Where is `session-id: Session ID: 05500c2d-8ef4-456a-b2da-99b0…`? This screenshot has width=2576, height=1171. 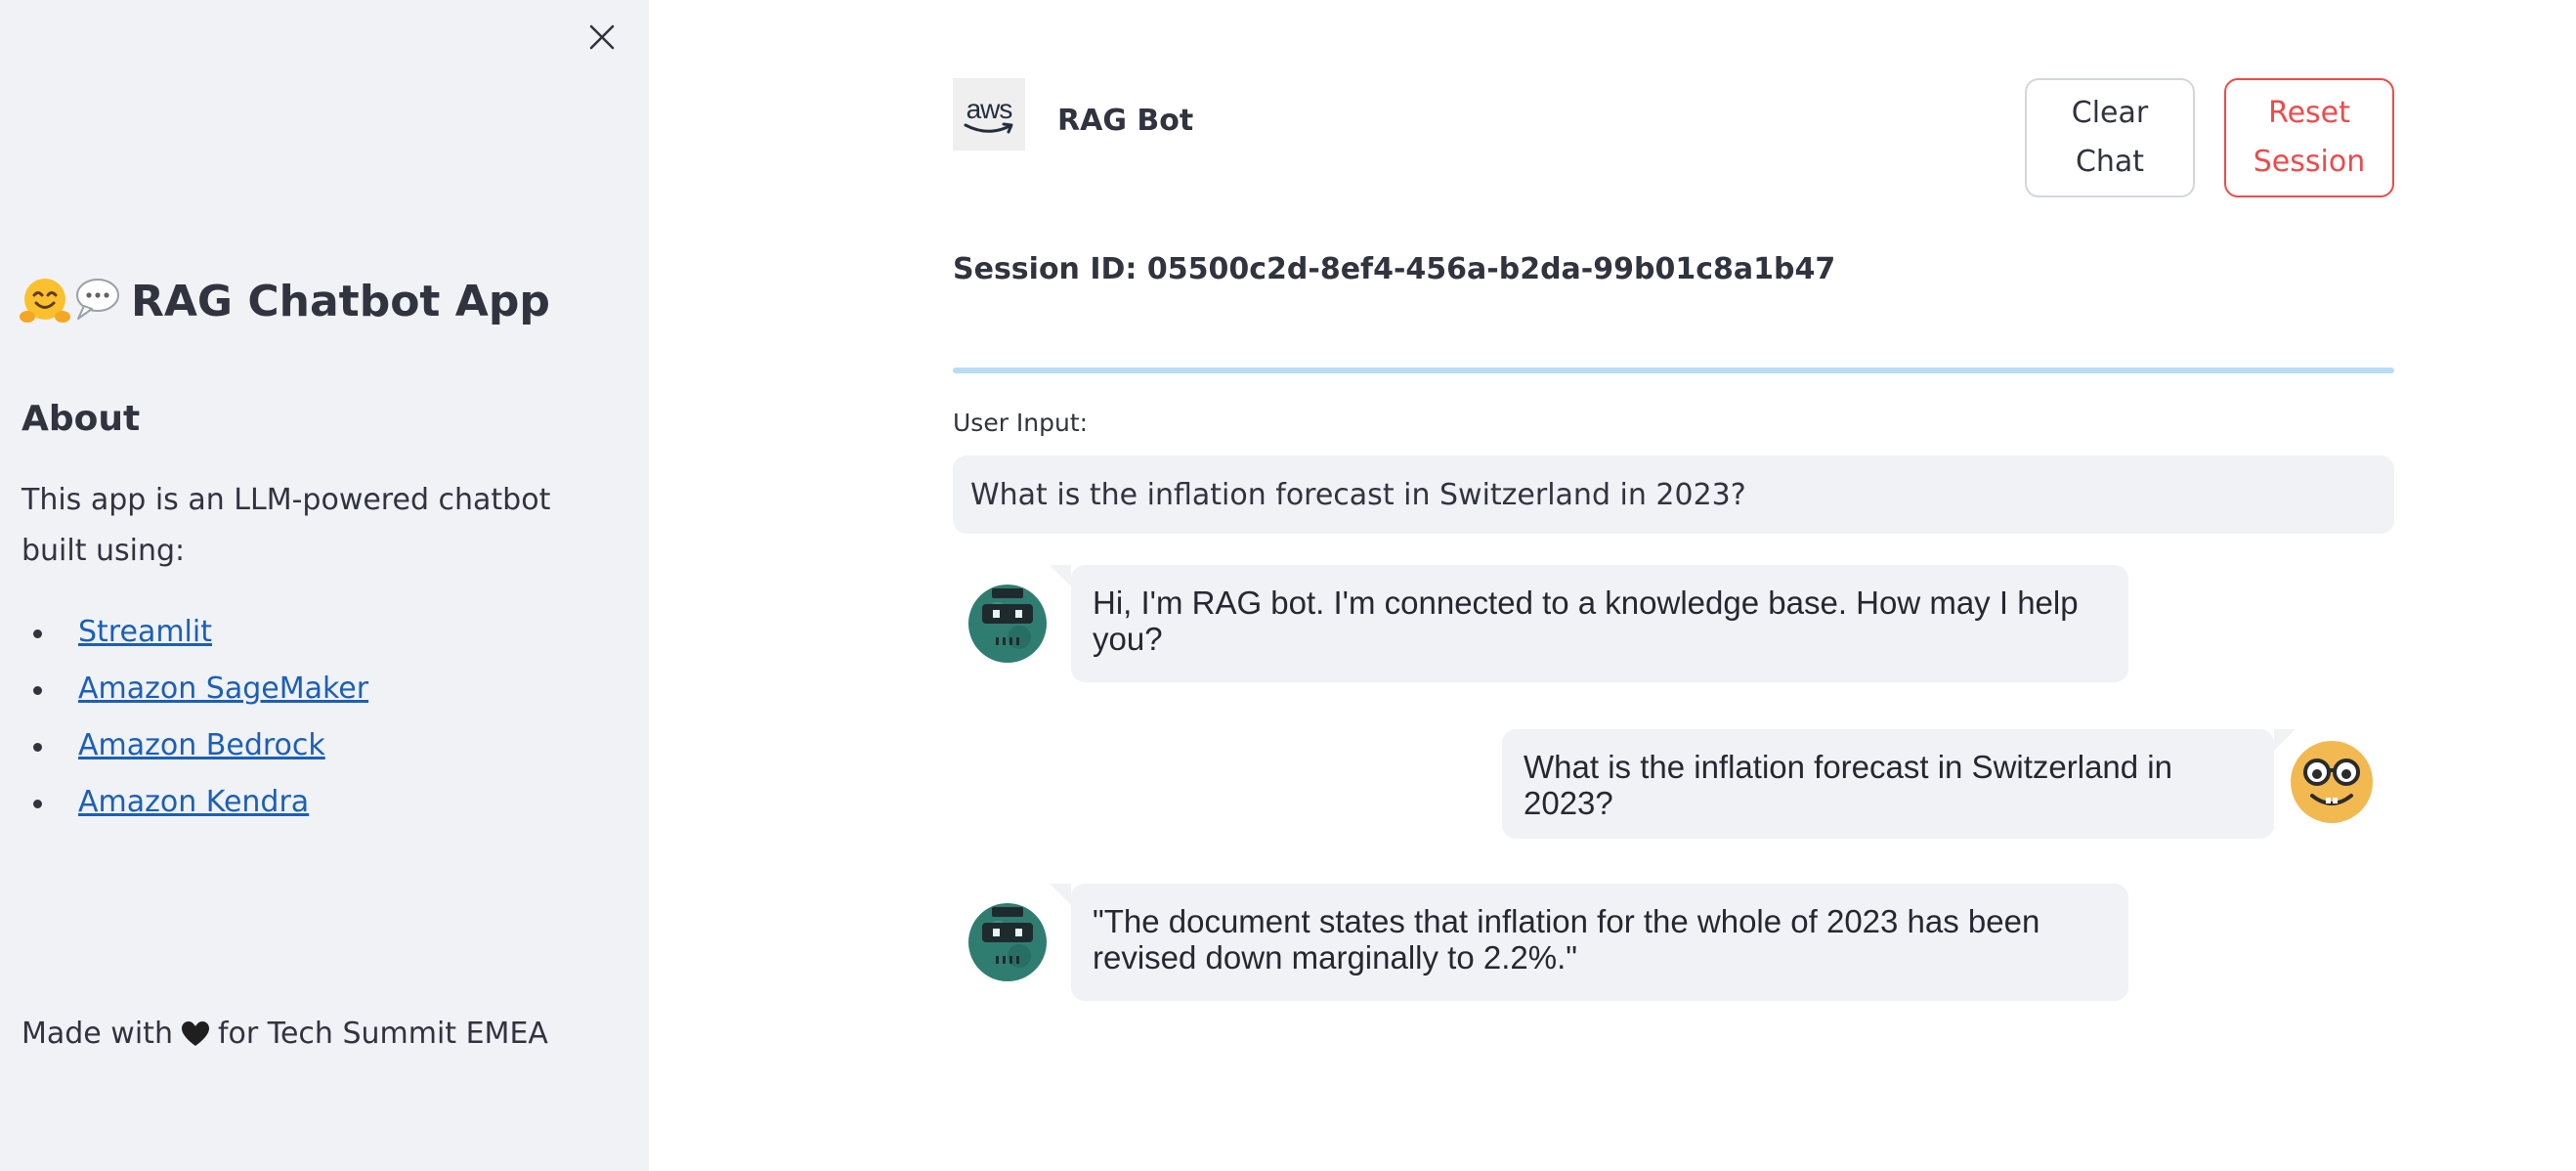 session-id: Session ID: 05500c2d-8ef4-456a-b2da-99b0… is located at coordinates (1395, 269).